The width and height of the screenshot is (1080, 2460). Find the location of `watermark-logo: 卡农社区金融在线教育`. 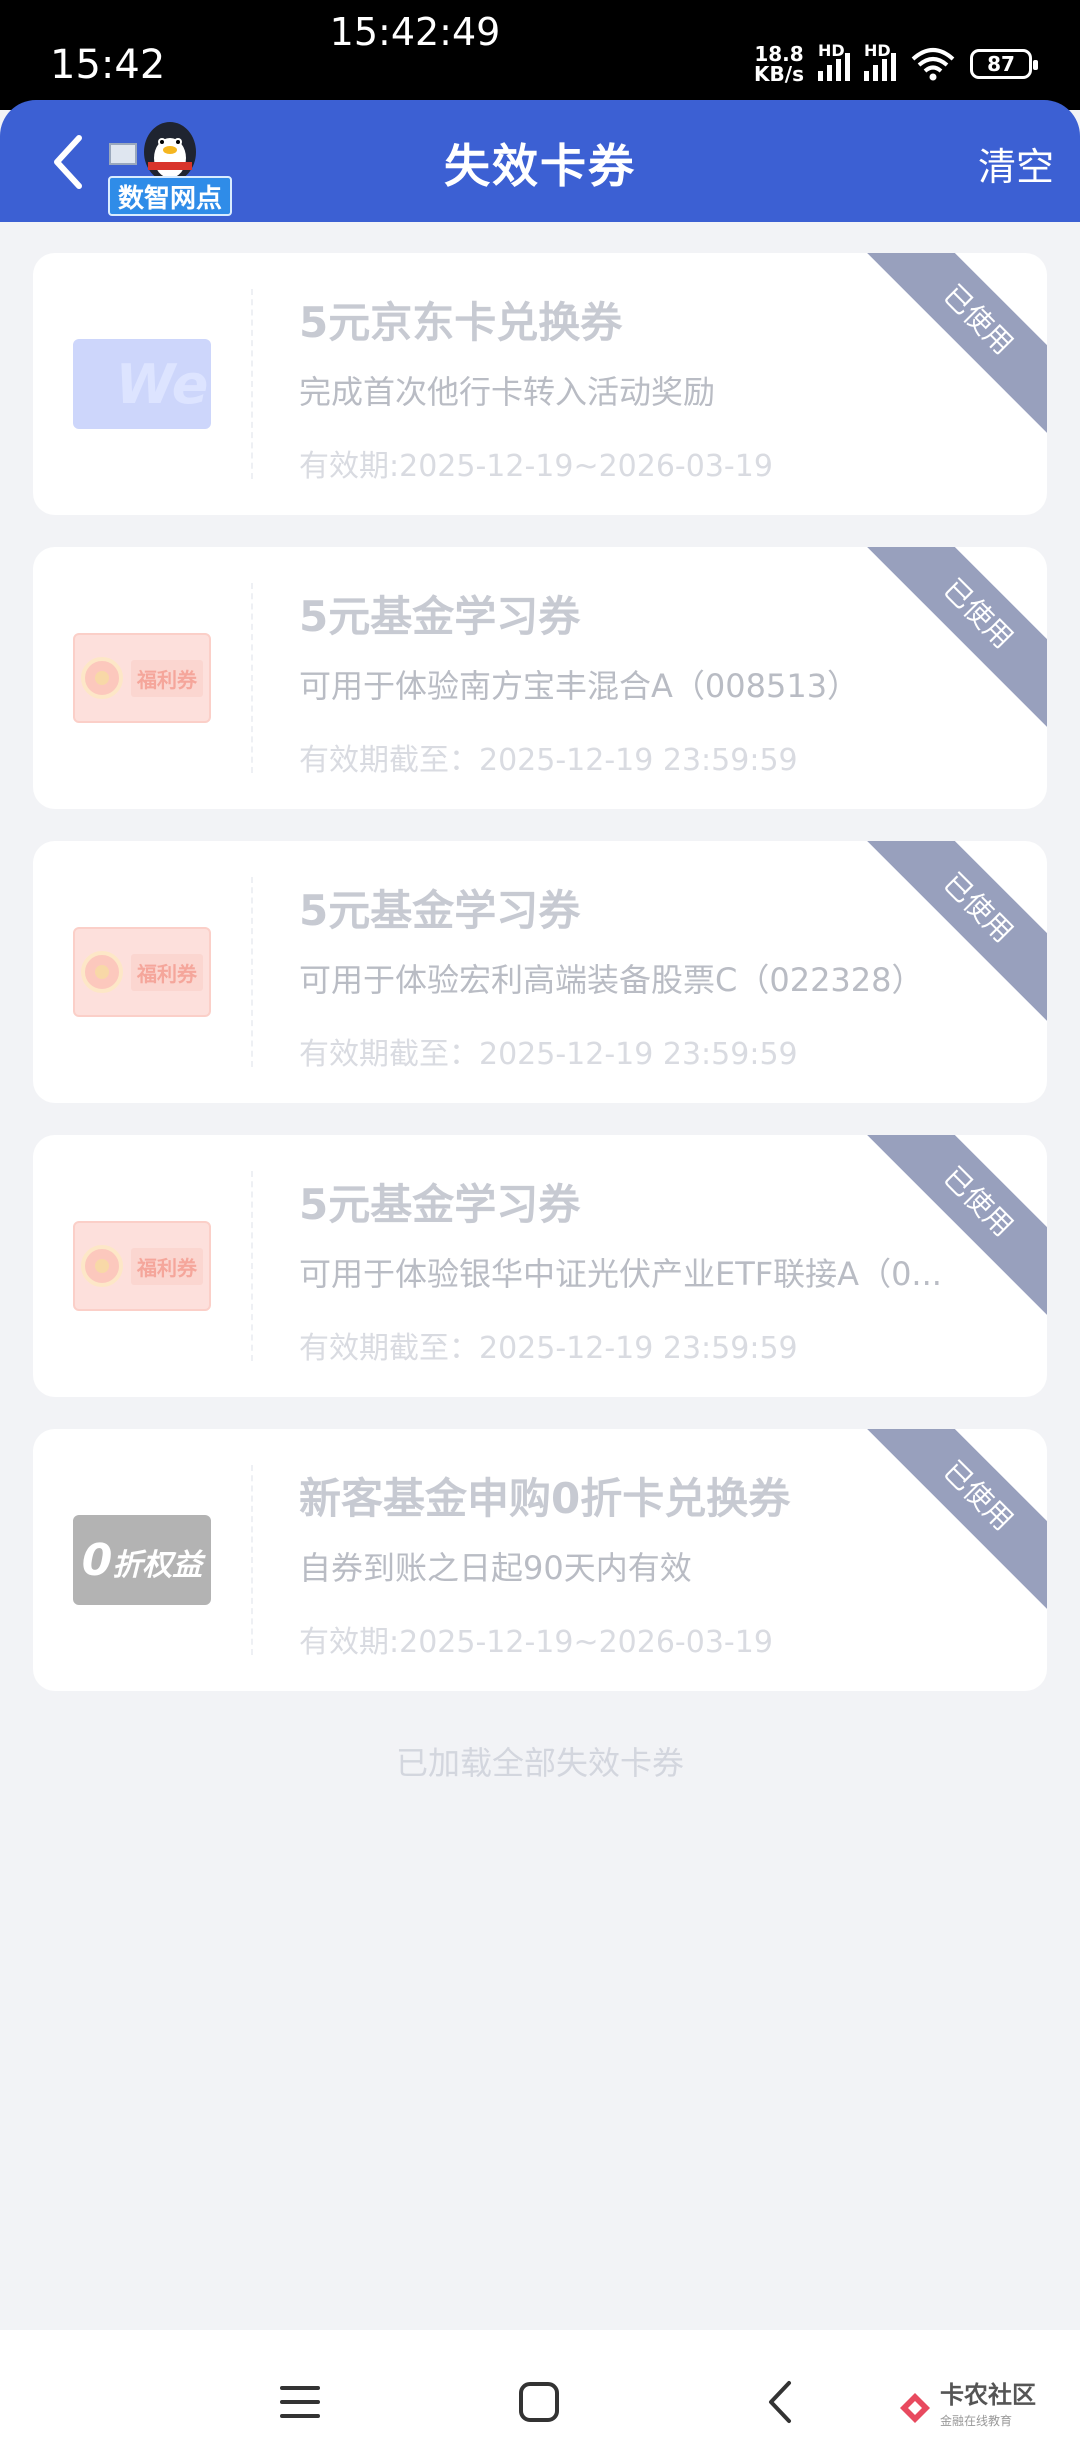

watermark-logo: 卡农社区金融在线教育 is located at coordinates (967, 2408).